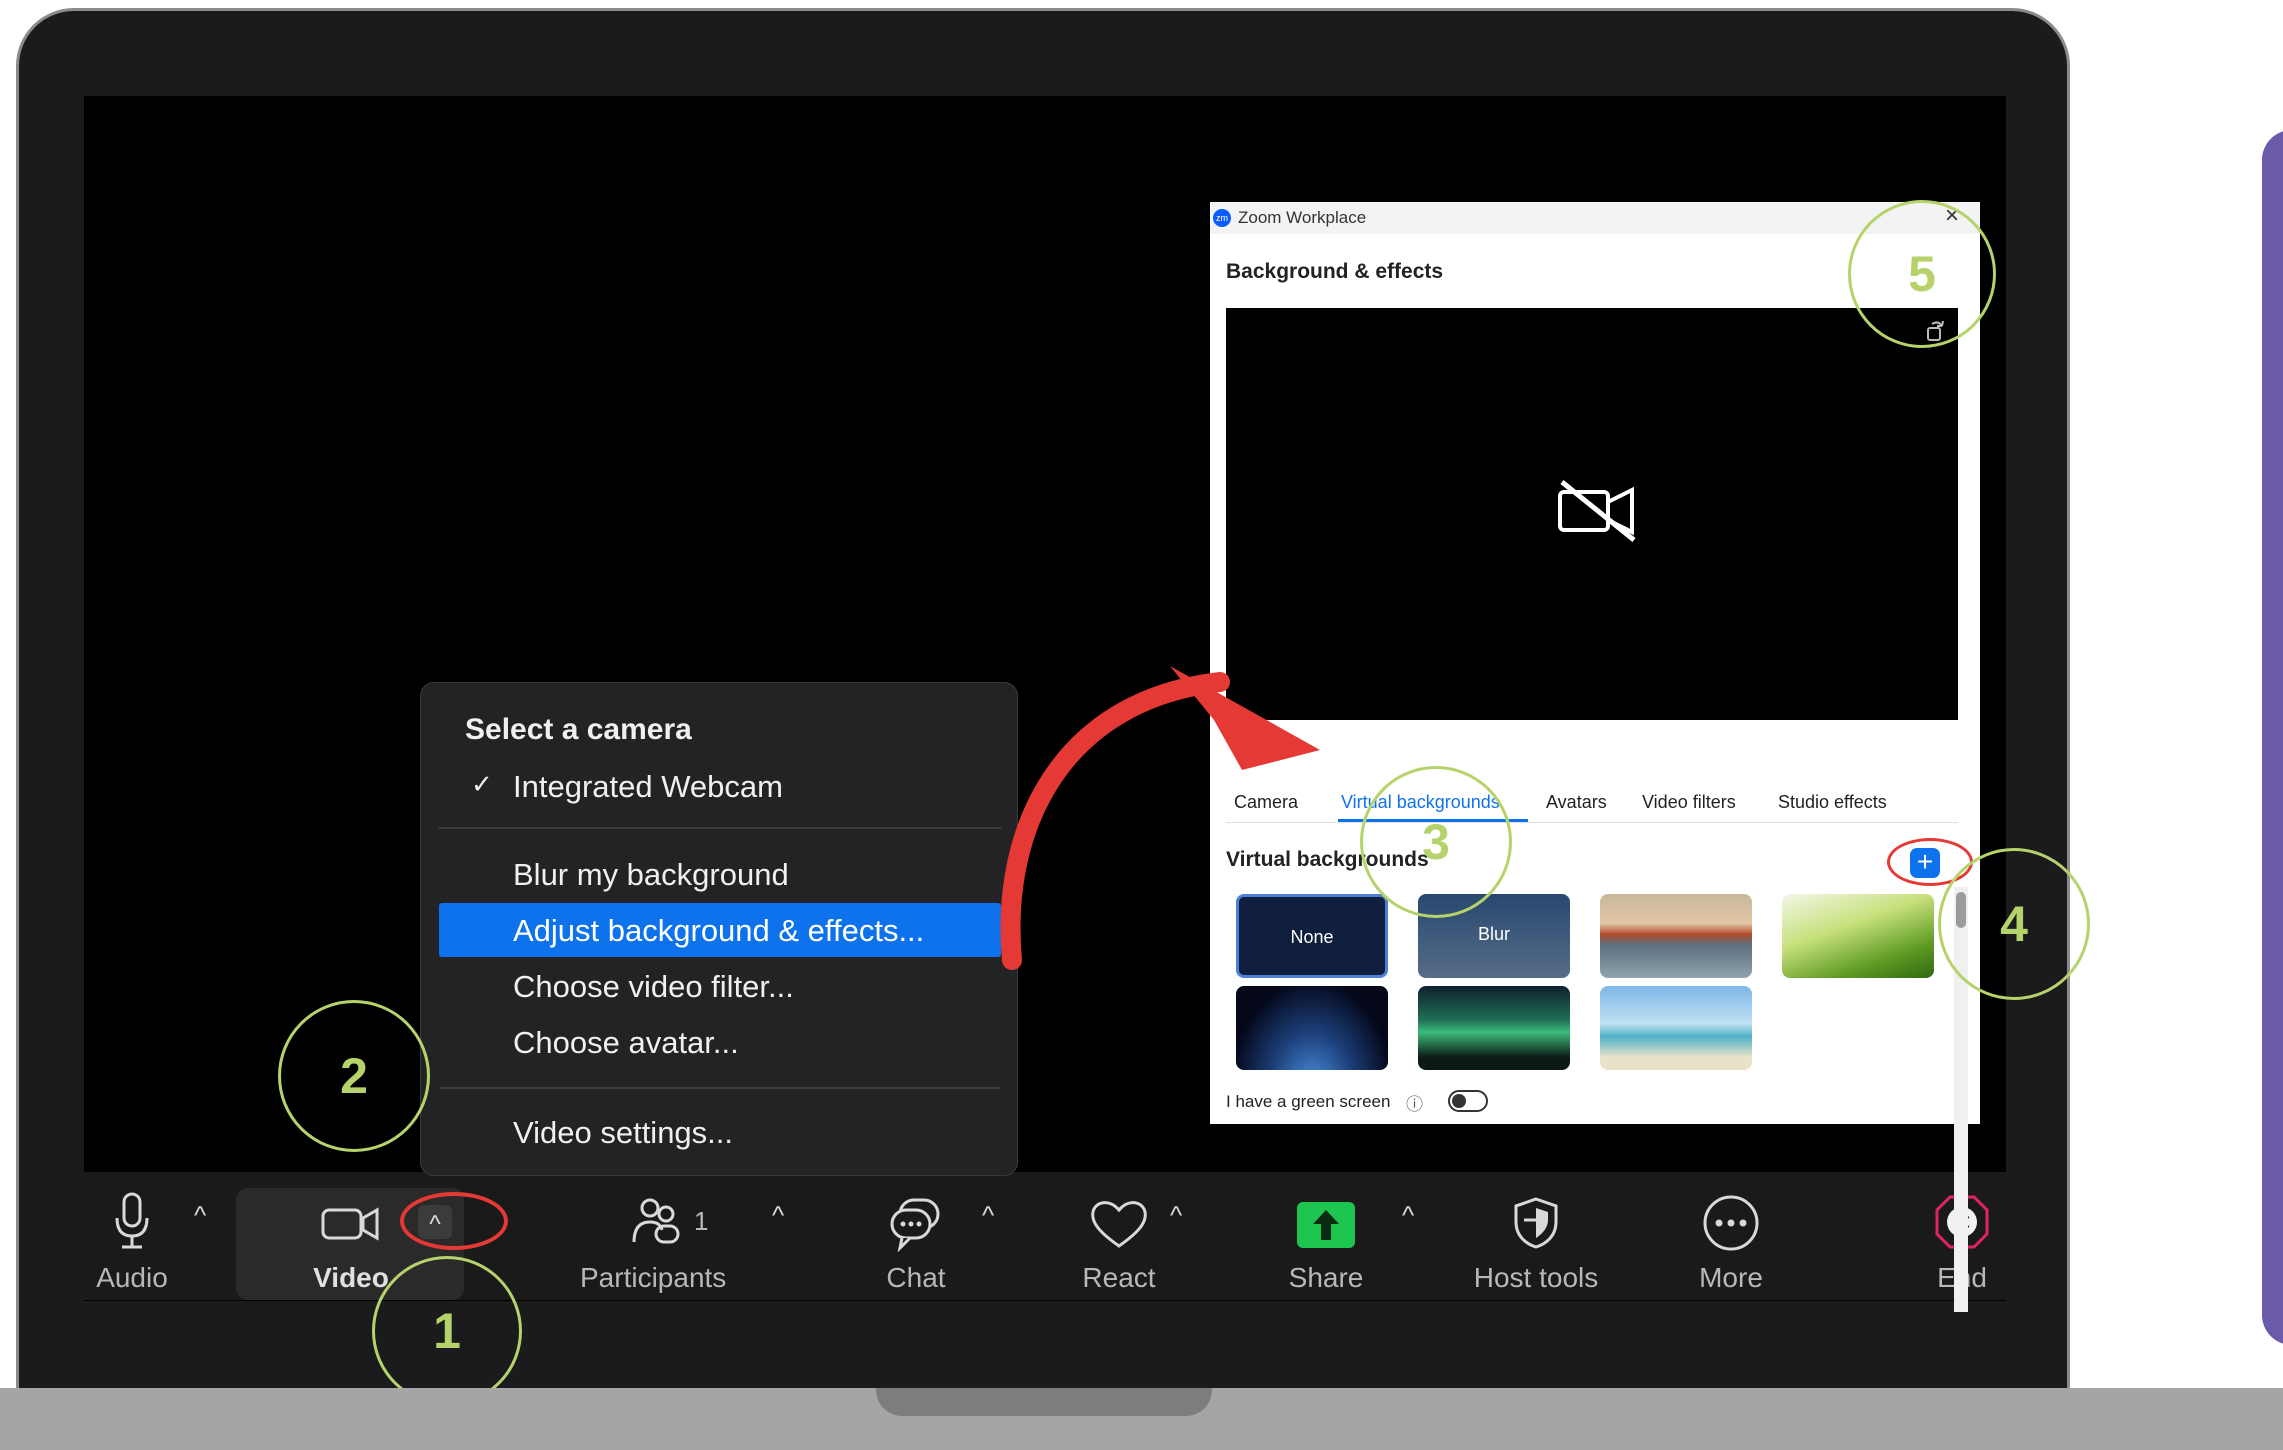  What do you see at coordinates (656, 1221) in the screenshot?
I see `participants-icon` at bounding box center [656, 1221].